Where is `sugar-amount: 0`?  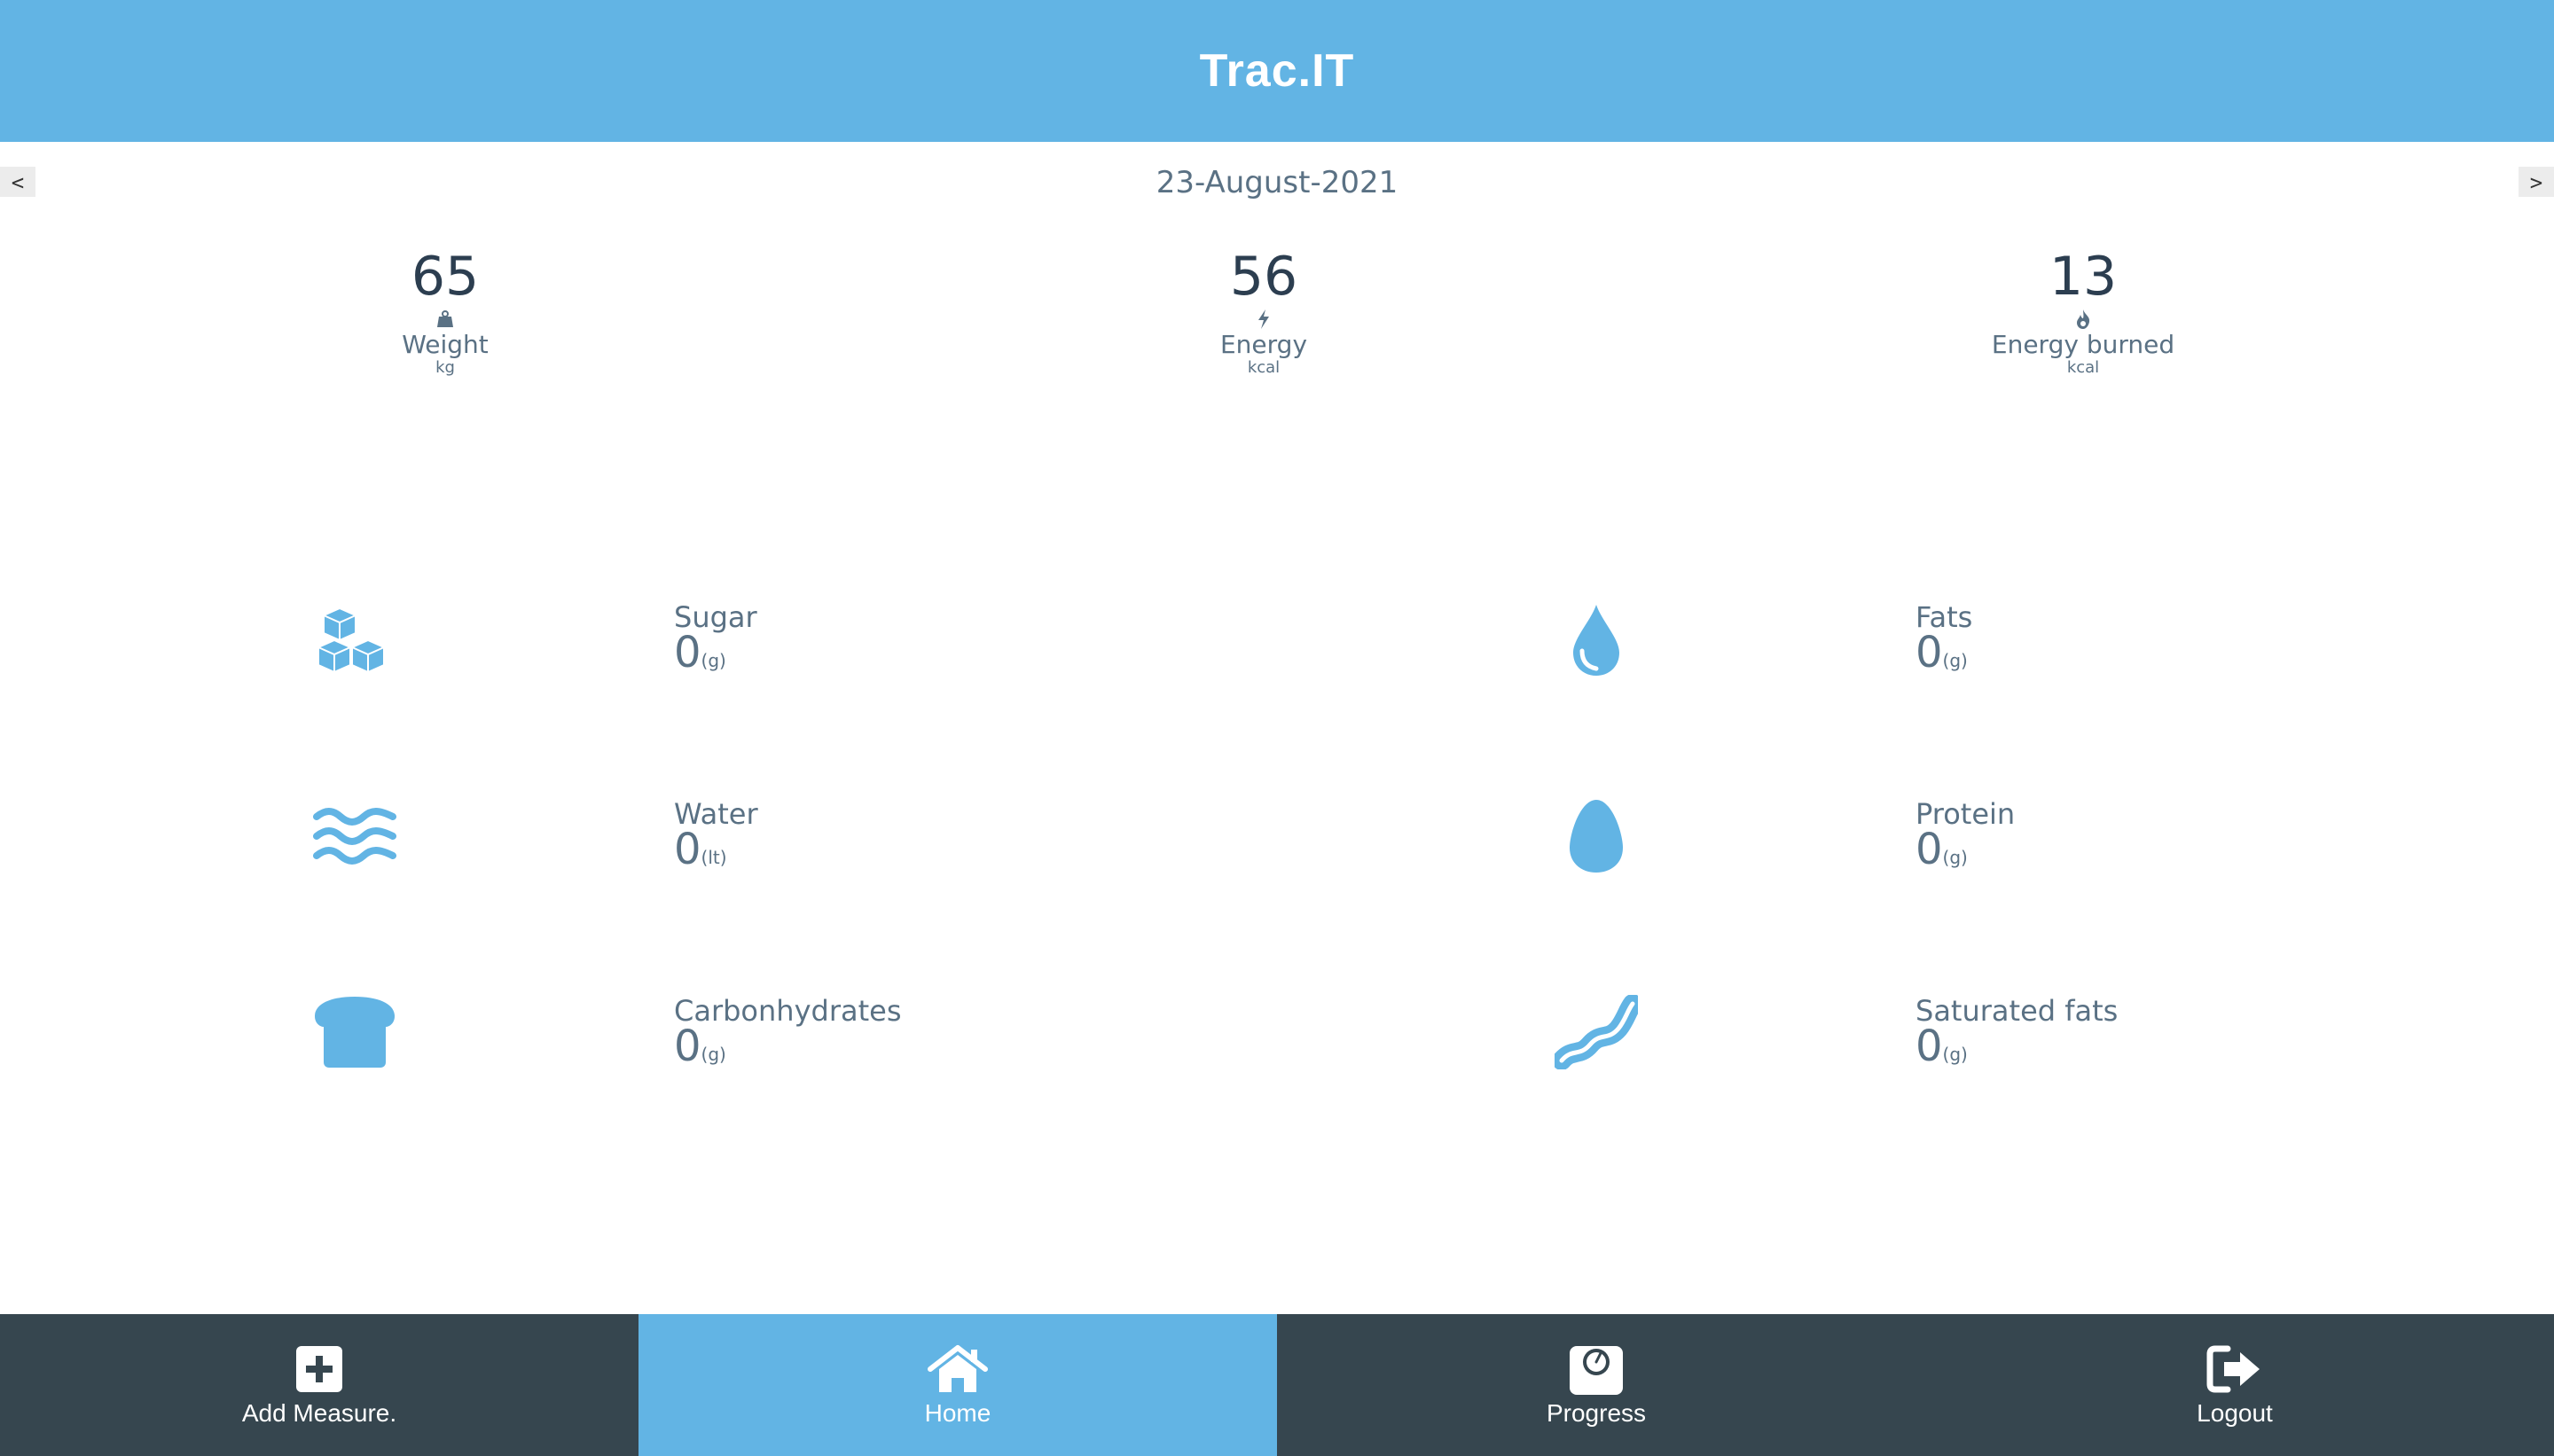 sugar-amount: 0 is located at coordinates (687, 652).